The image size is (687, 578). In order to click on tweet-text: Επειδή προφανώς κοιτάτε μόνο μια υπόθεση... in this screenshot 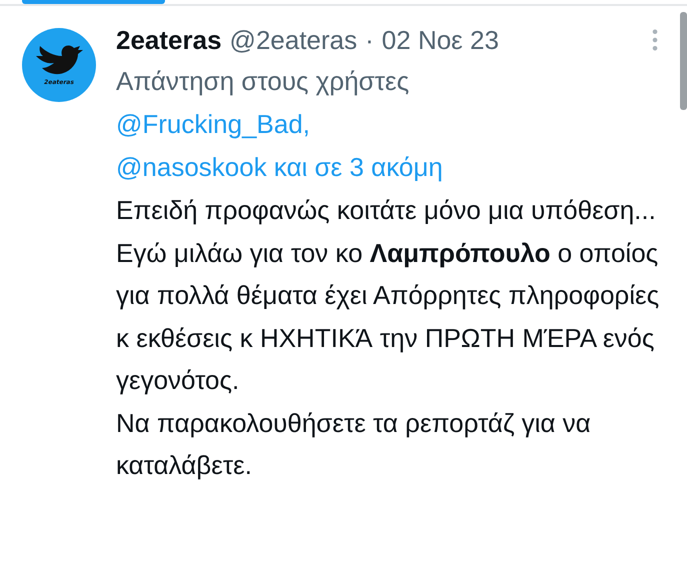, I will do `click(386, 210)`.